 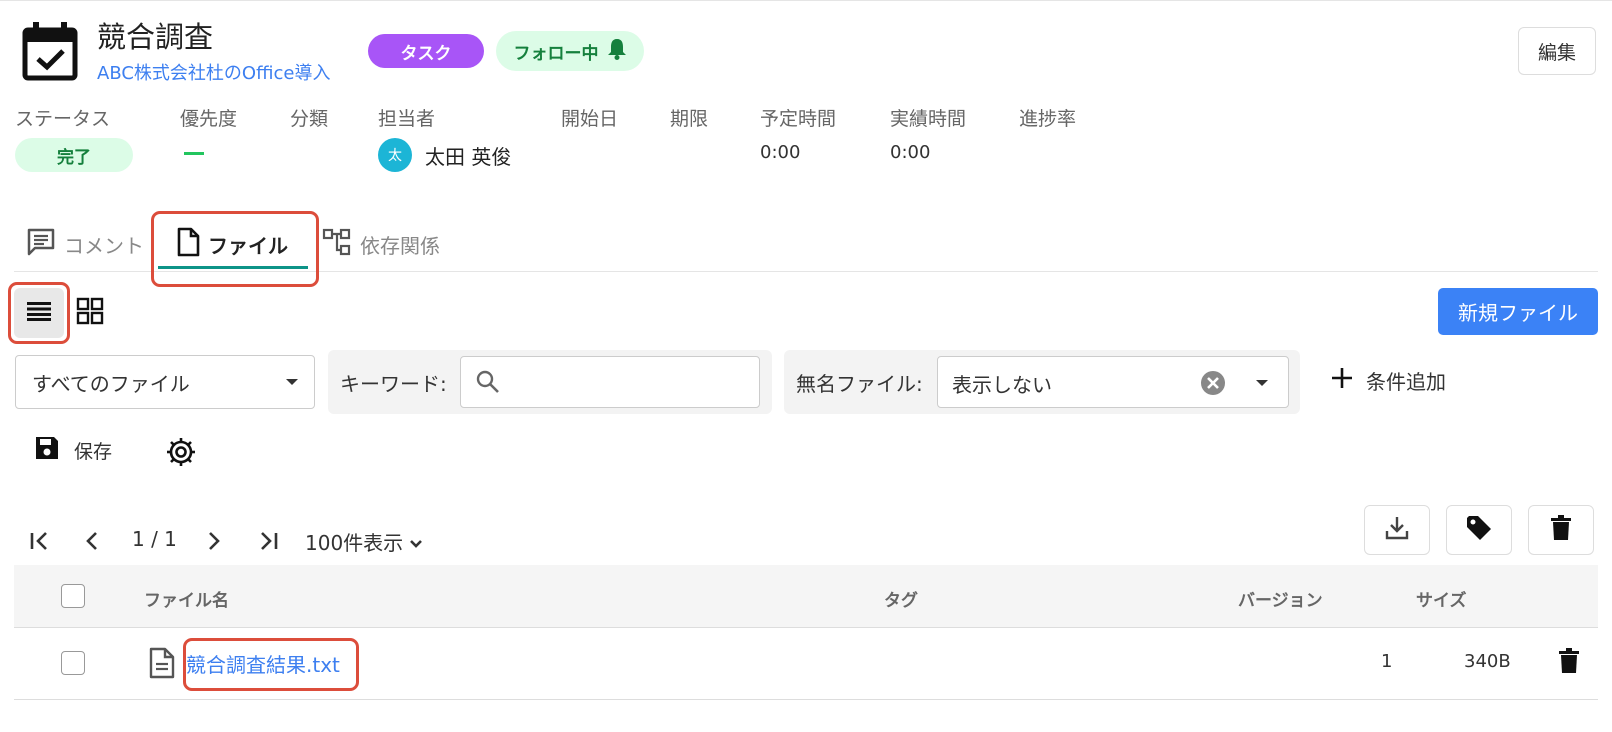 I want to click on add-condition-label: 条件追加, so click(x=1406, y=382).